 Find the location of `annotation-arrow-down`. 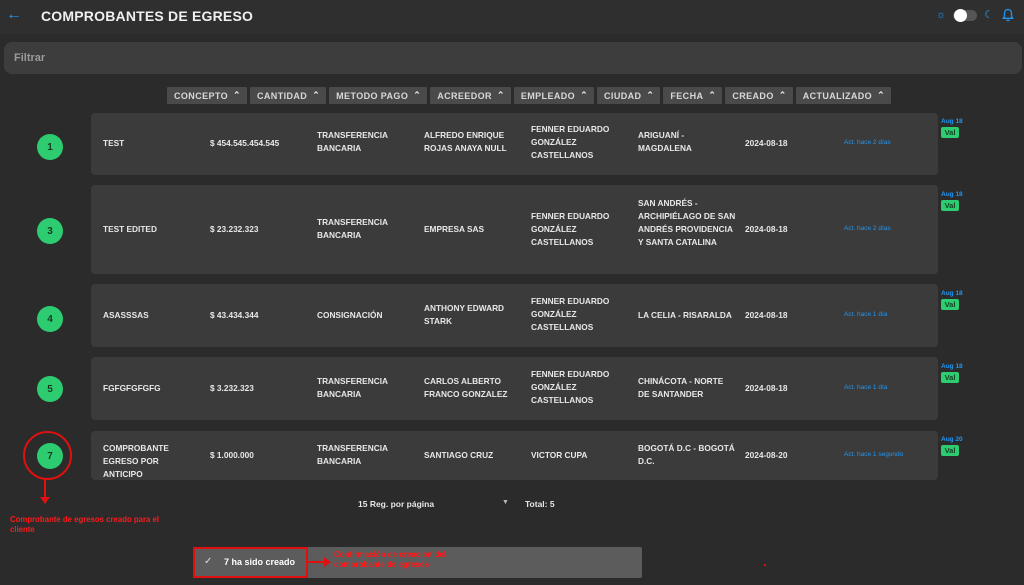

annotation-arrow-down is located at coordinates (45, 489).